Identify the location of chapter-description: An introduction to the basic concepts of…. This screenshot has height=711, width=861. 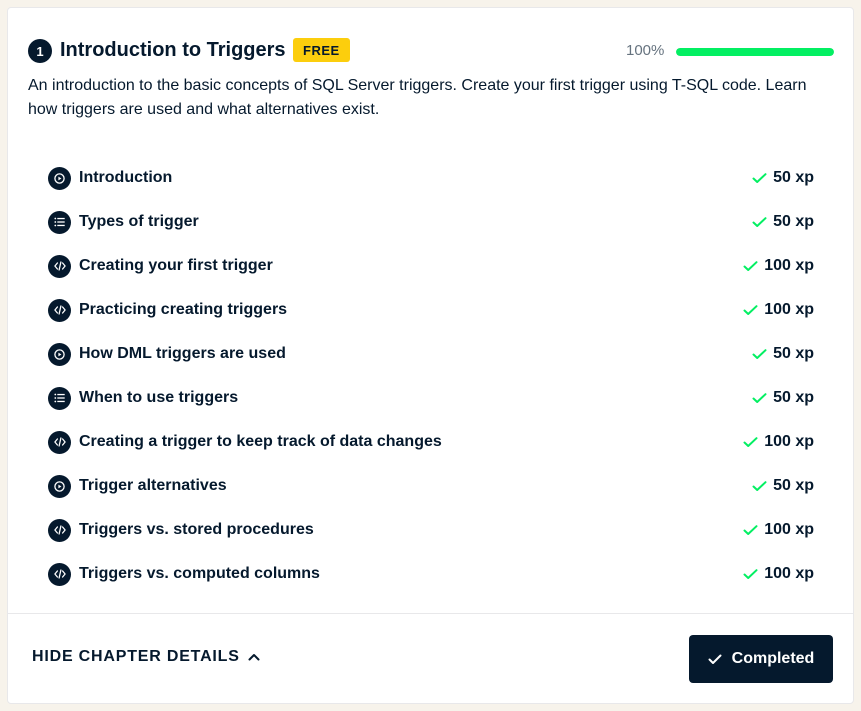
(417, 97).